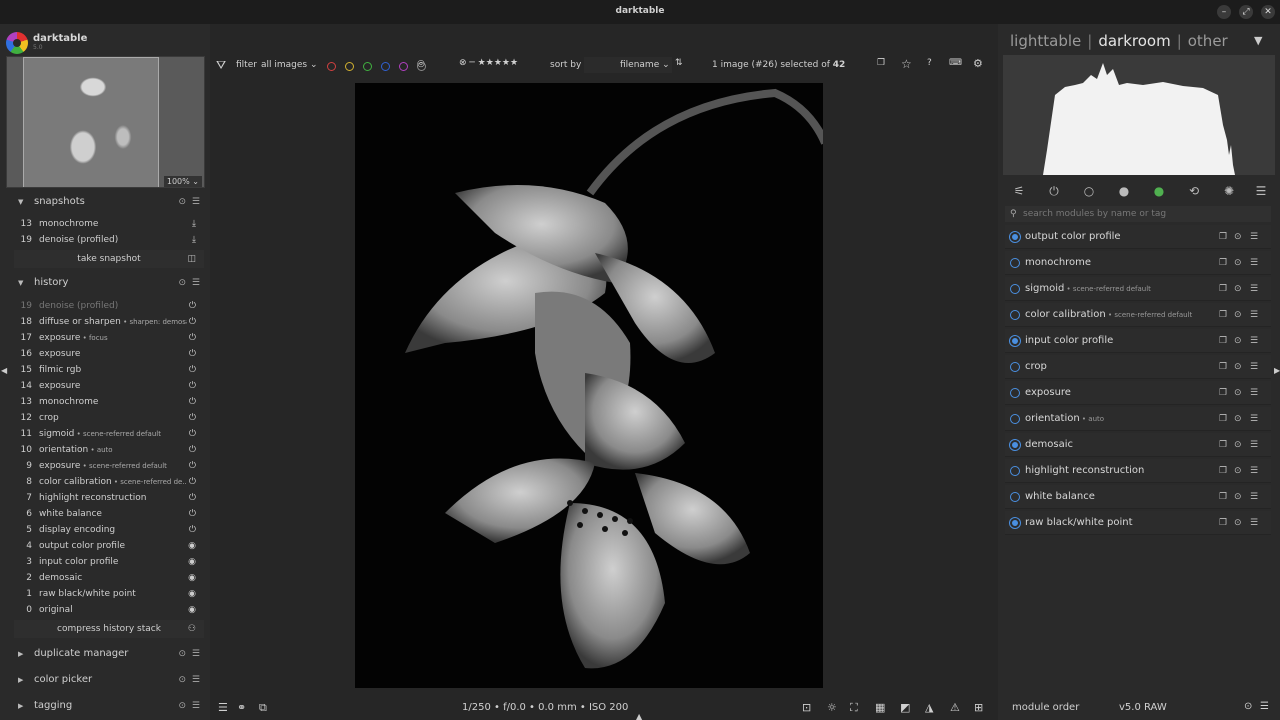 The height and width of the screenshot is (720, 1280). I want to click on sort-order-icon: ⇅, so click(679, 63).